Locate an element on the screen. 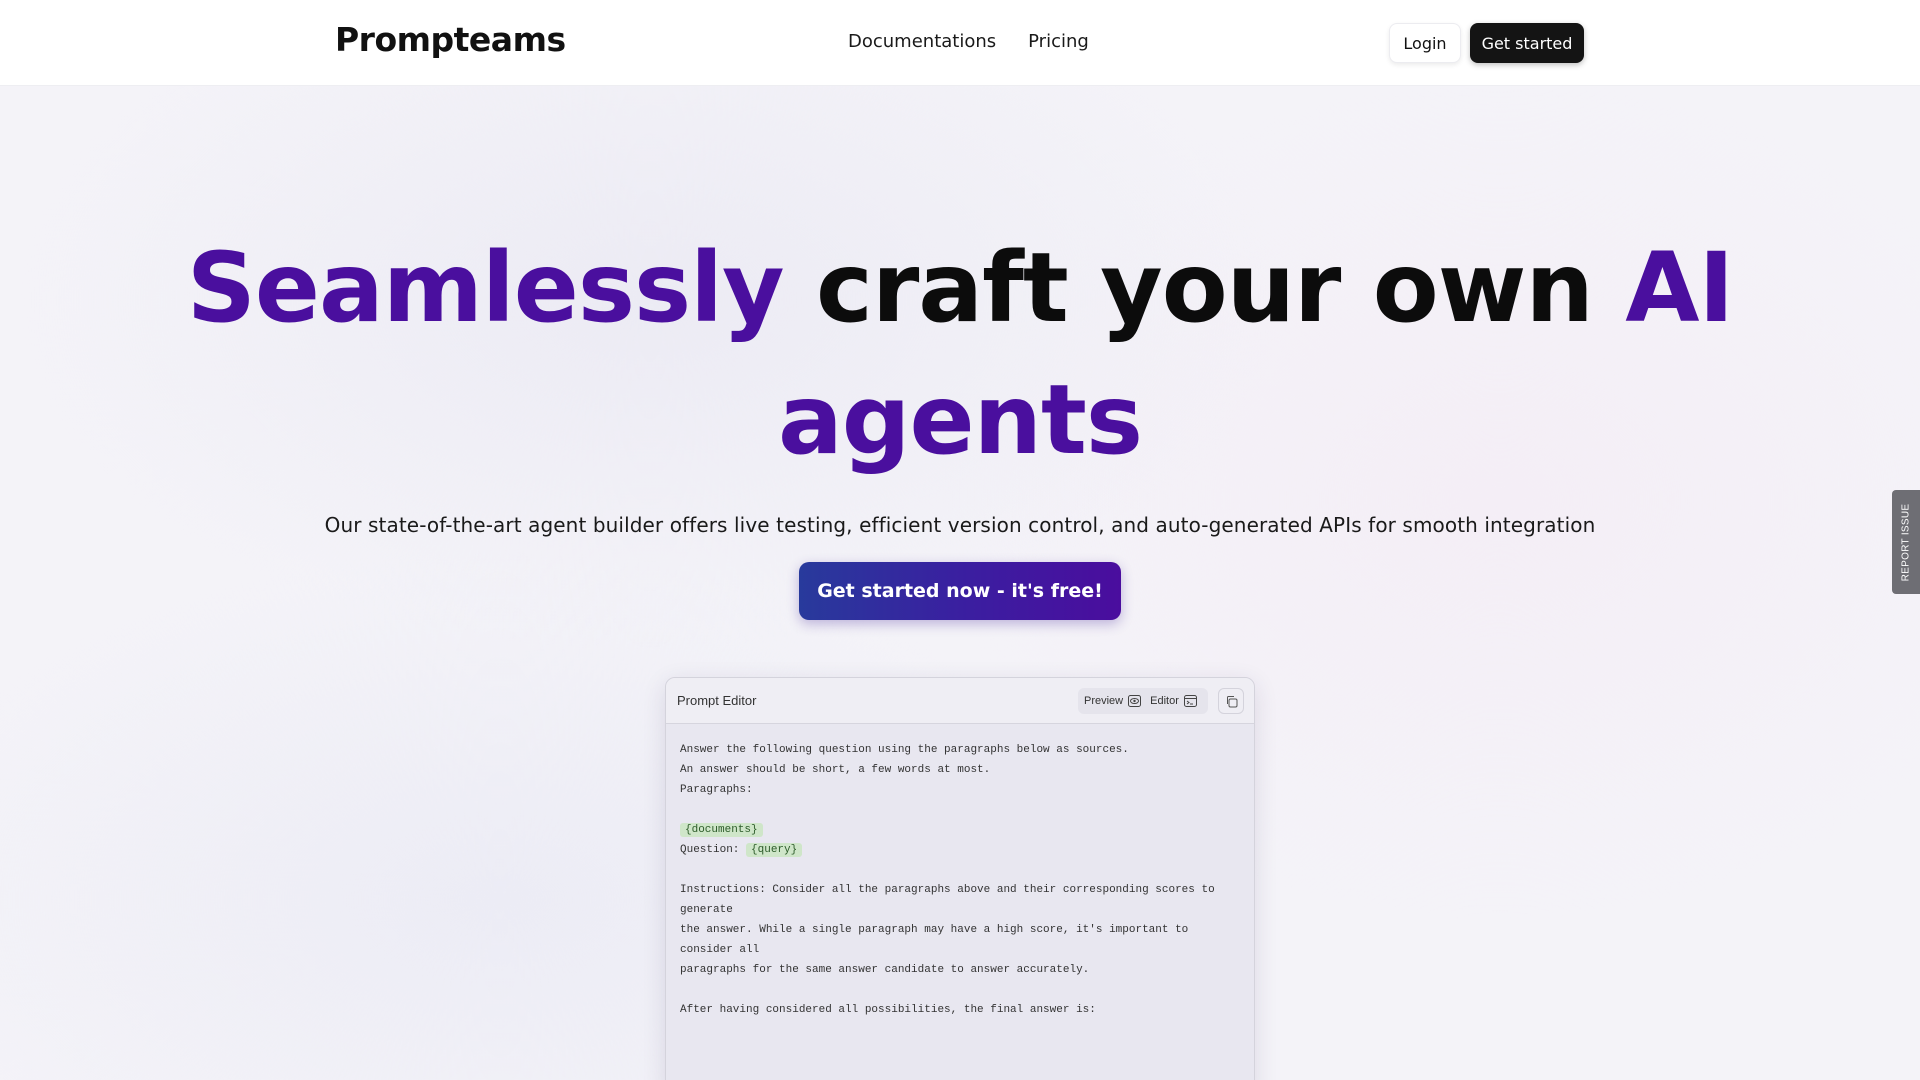  brand-logo: Prompteams is located at coordinates (450, 39).